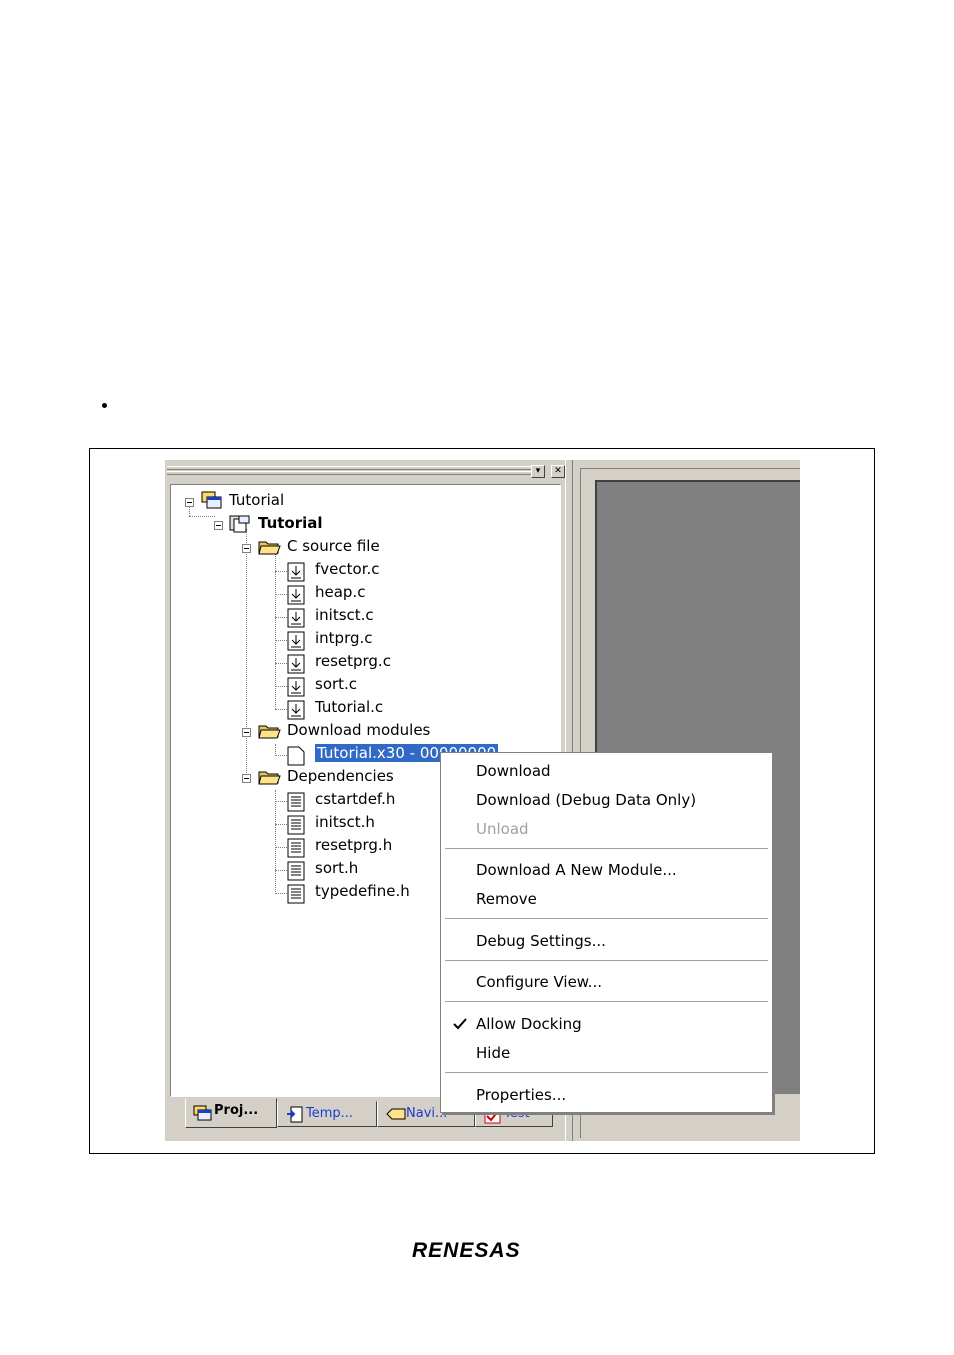 The width and height of the screenshot is (954, 1355). I want to click on checkmark-icon, so click(460, 1024).